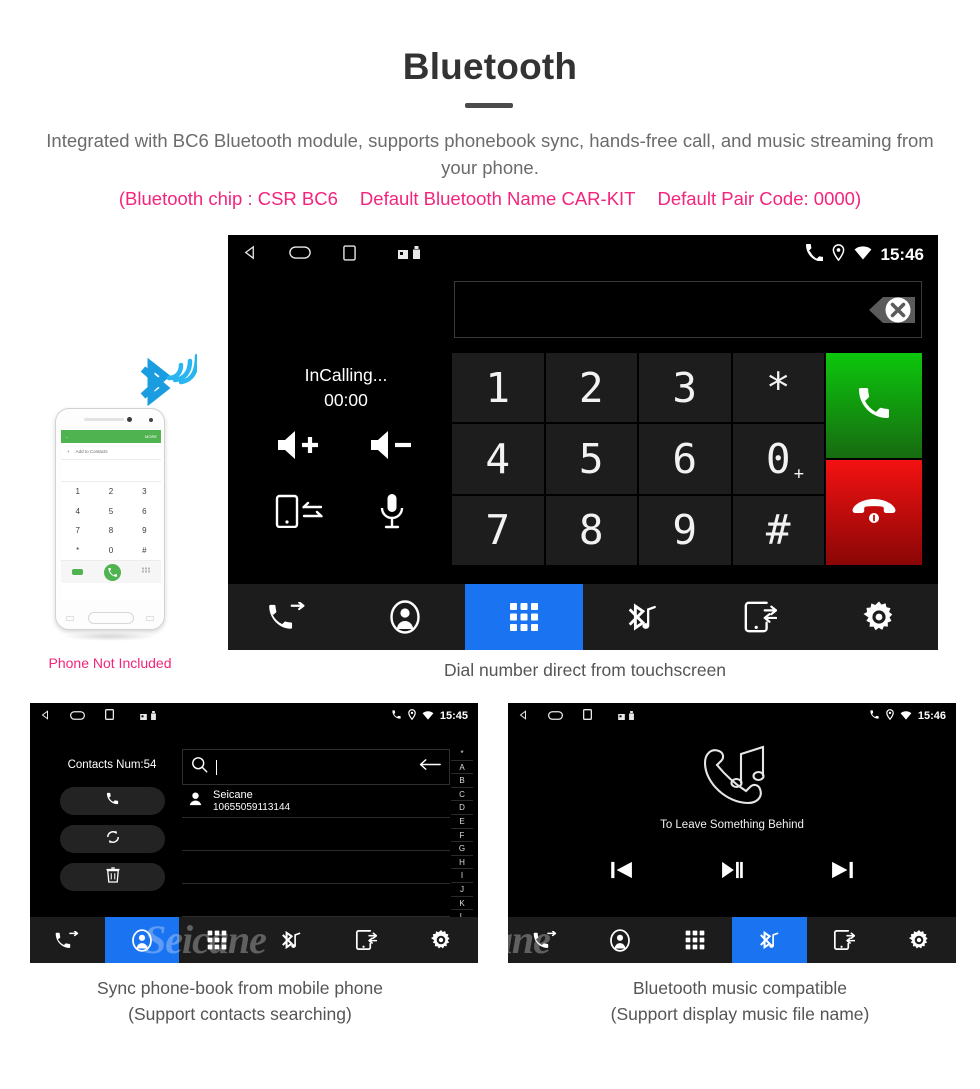  I want to click on key-hash: #, so click(778, 530).